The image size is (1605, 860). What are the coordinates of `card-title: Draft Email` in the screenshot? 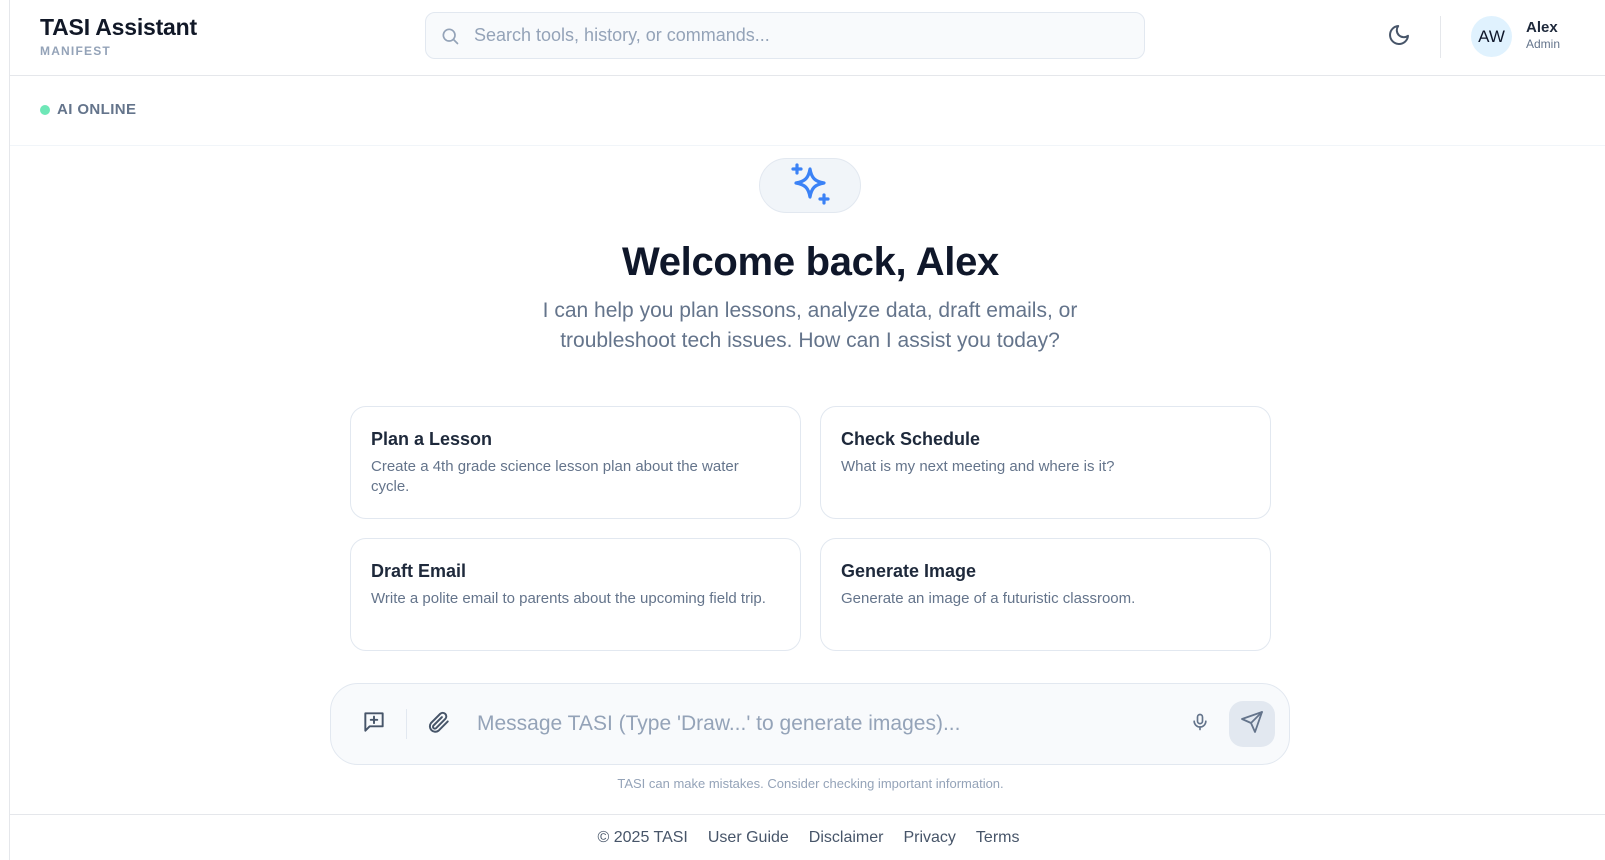 It's located at (419, 571).